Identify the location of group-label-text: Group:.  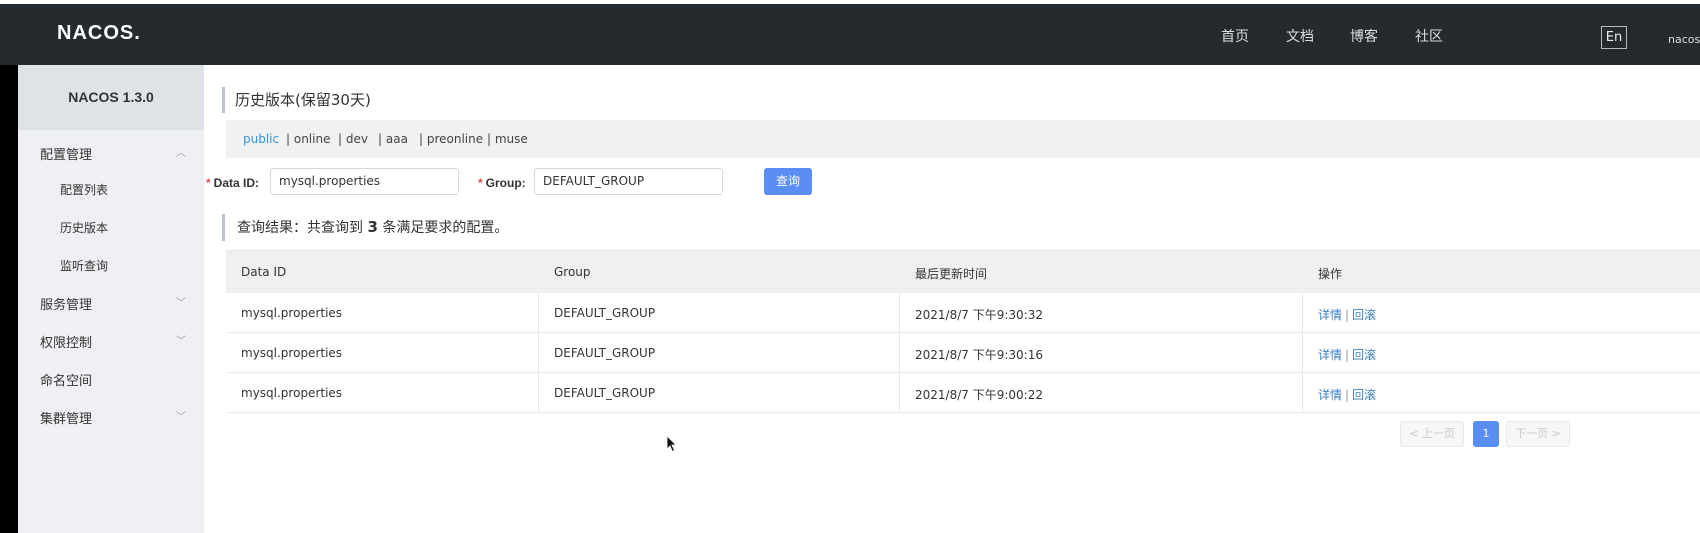
(505, 183).